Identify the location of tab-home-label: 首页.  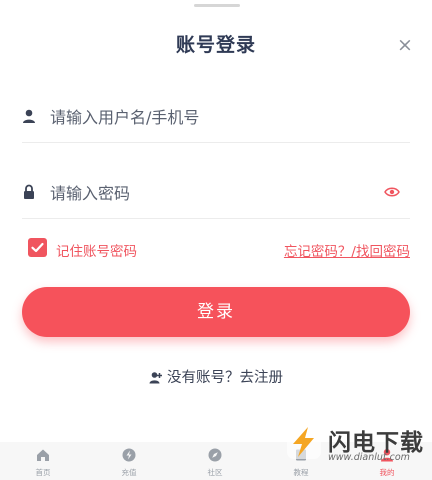
(43, 472).